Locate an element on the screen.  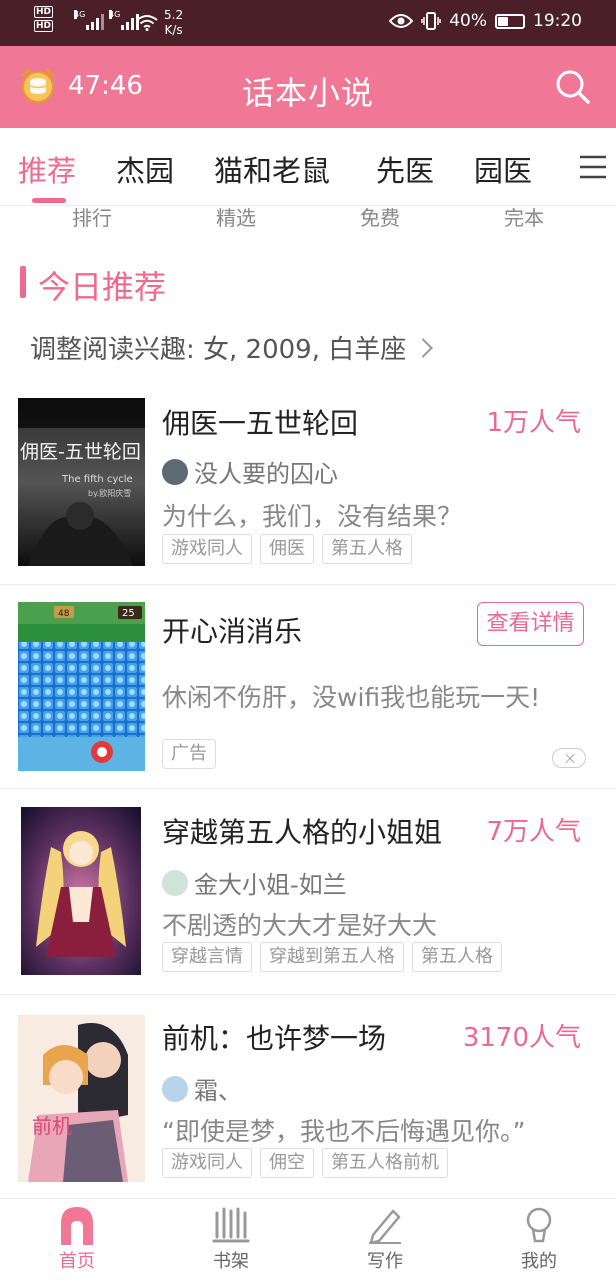
reading-interest-link: 调整阅读兴趣: 女, 2009, 白羊座 is located at coordinates (232, 347).